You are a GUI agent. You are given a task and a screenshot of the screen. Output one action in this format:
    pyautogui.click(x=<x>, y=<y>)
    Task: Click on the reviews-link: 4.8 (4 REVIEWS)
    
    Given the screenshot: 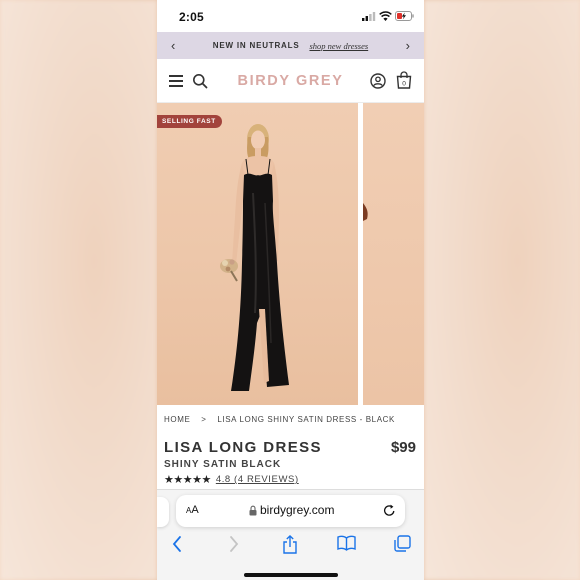 What is the action you would take?
    pyautogui.click(x=257, y=479)
    